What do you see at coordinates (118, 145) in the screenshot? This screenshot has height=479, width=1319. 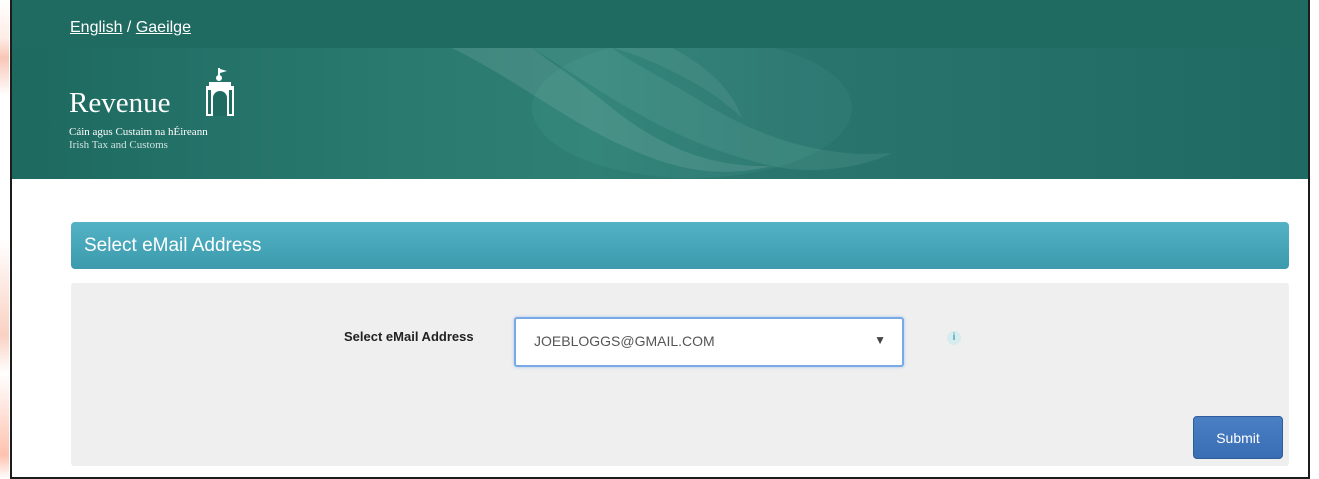 I see `logo-english-subtitle: Irish Tax and Customs` at bounding box center [118, 145].